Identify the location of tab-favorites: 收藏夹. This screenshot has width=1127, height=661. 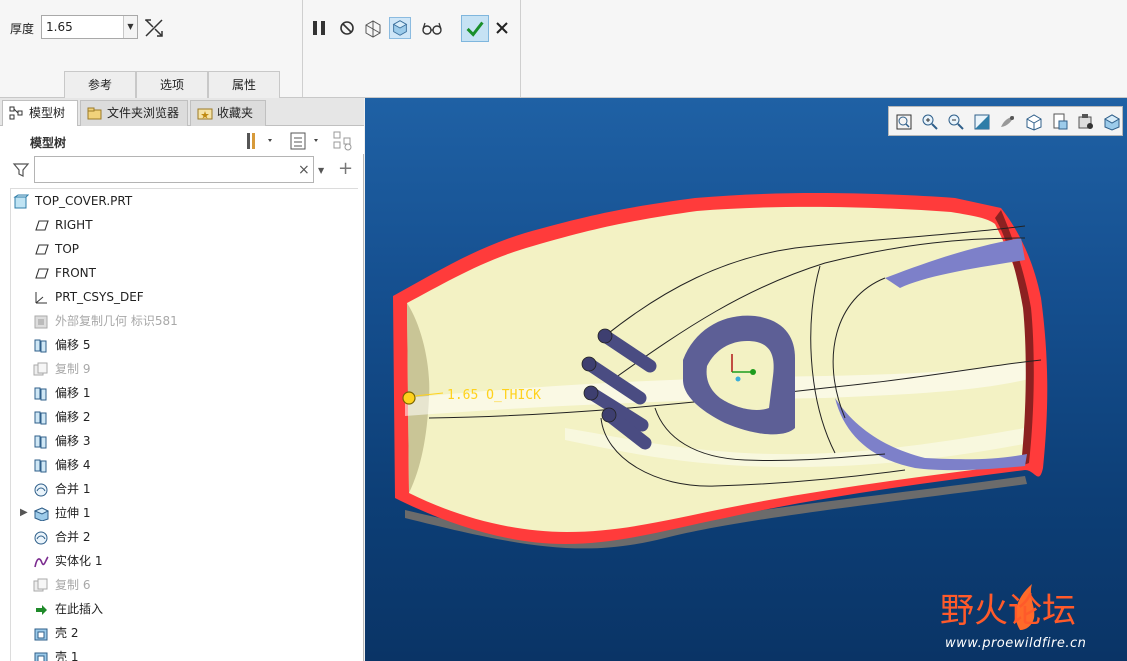
(228, 113).